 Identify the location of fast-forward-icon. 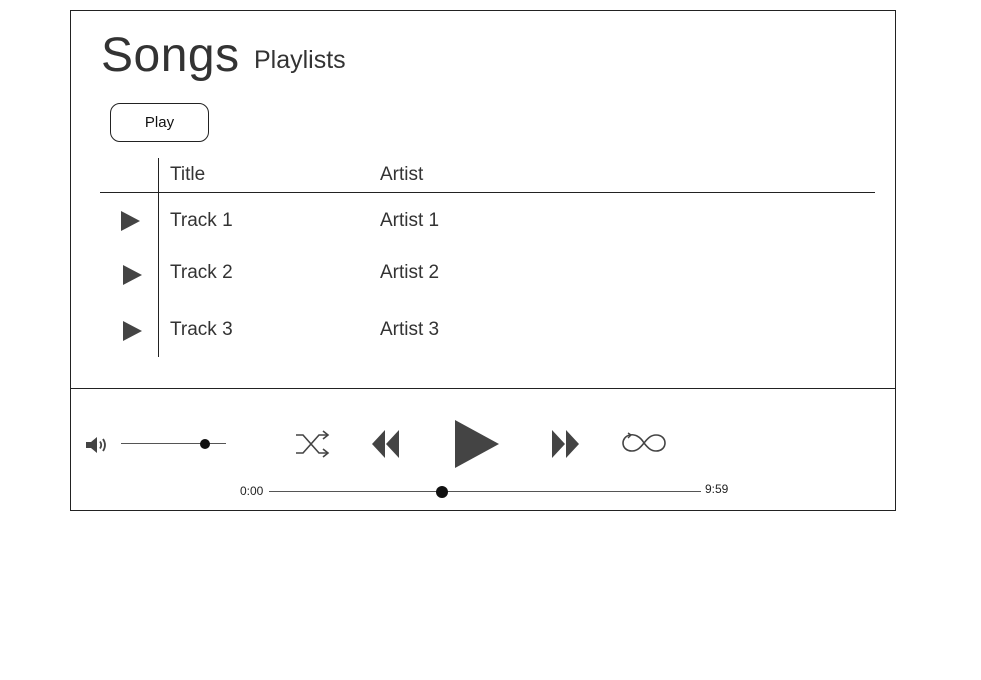
(566, 444).